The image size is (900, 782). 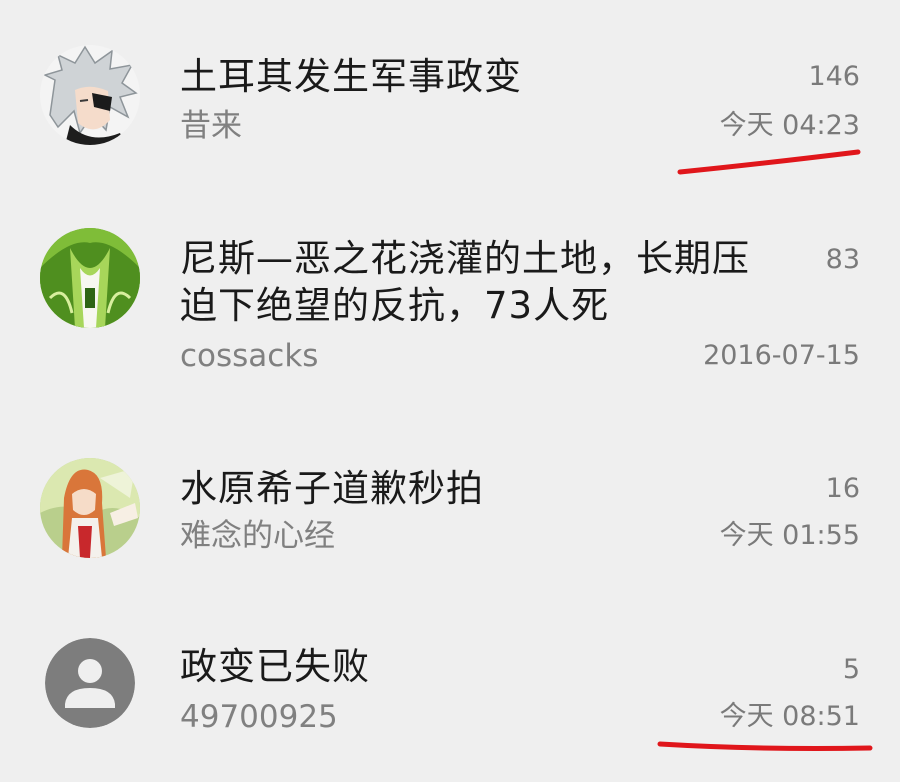 What do you see at coordinates (789, 535) in the screenshot?
I see `post-time: 今天 01:55` at bounding box center [789, 535].